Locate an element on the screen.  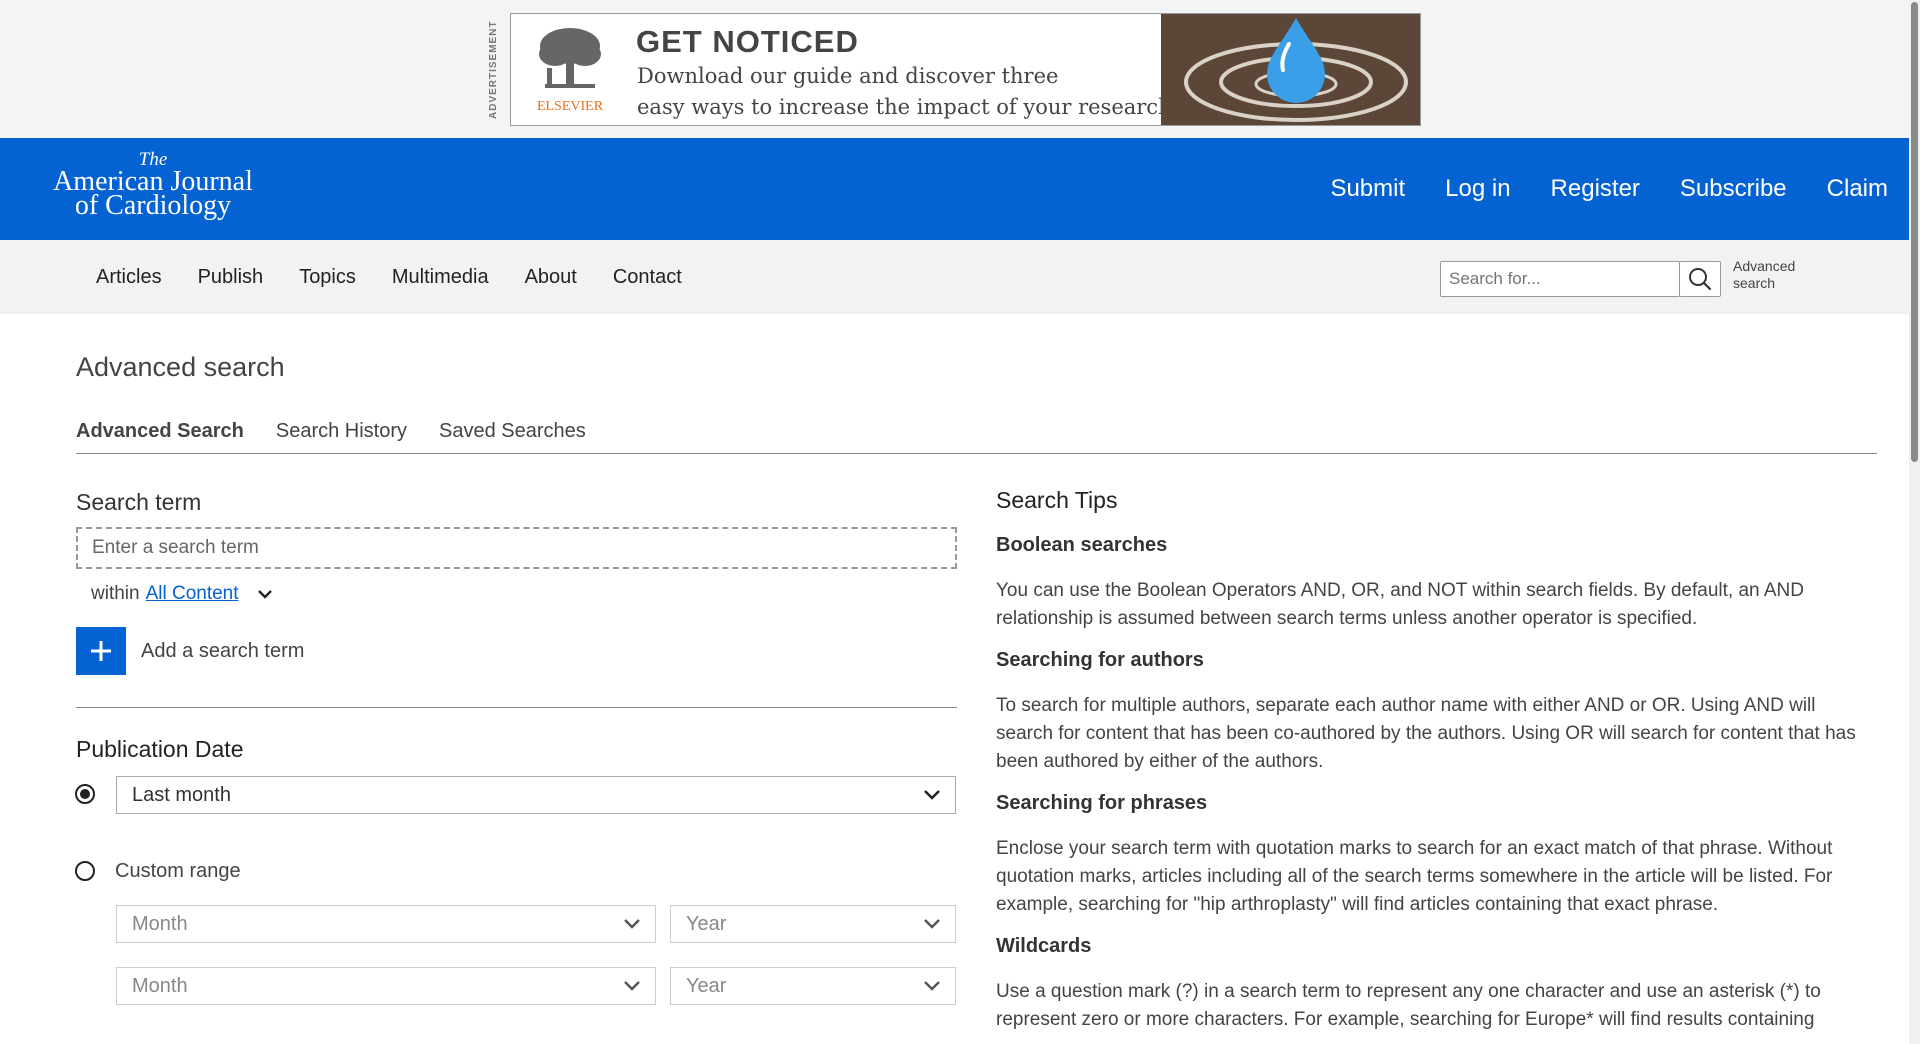
journal-logo: The American Journal of Cardiology is located at coordinates (153, 190).